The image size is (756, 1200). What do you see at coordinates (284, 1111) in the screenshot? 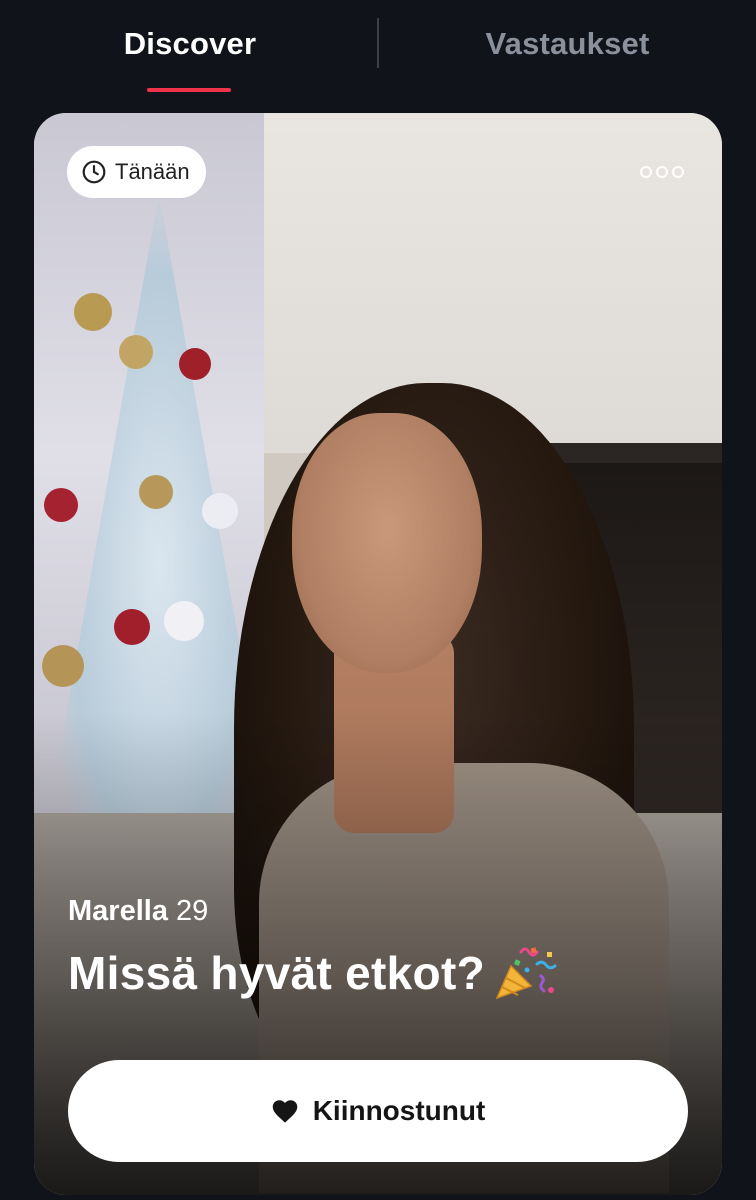
I see `heart-icon` at bounding box center [284, 1111].